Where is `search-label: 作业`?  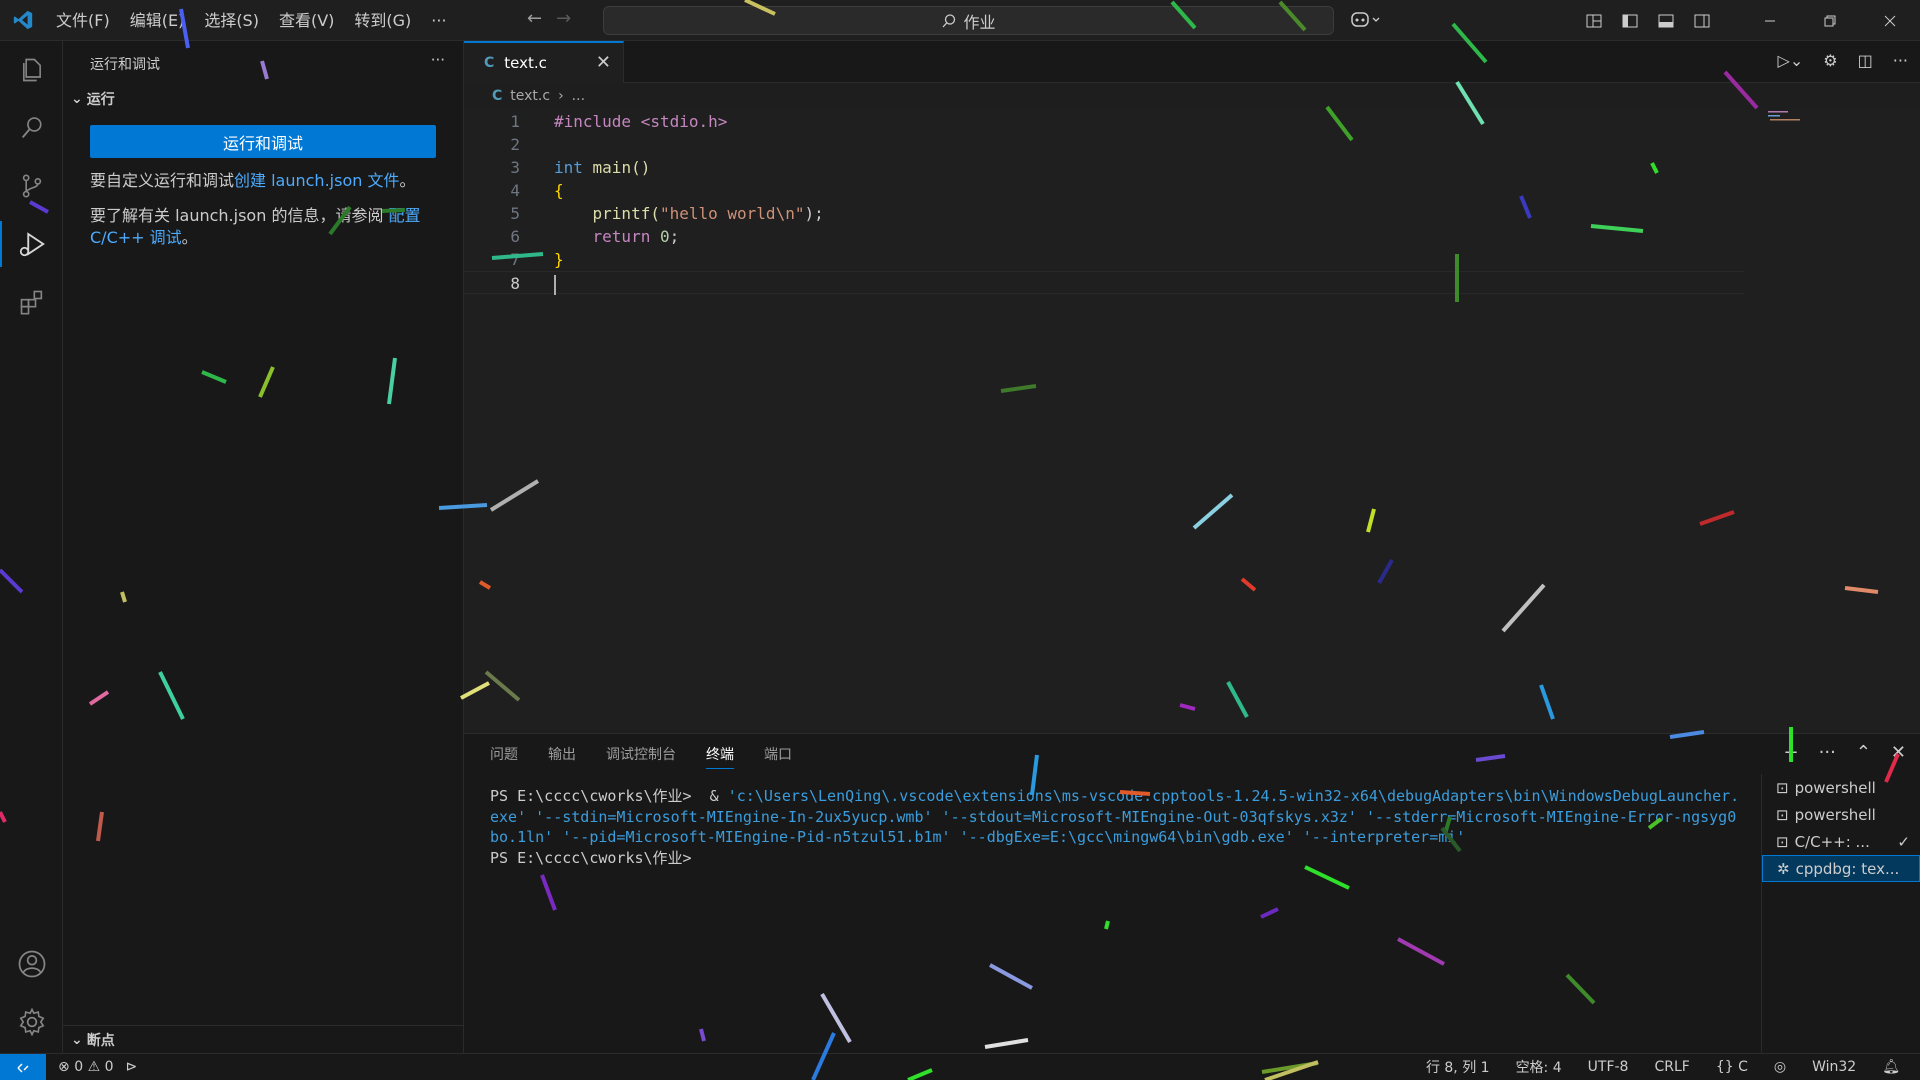 search-label: 作业 is located at coordinates (979, 22).